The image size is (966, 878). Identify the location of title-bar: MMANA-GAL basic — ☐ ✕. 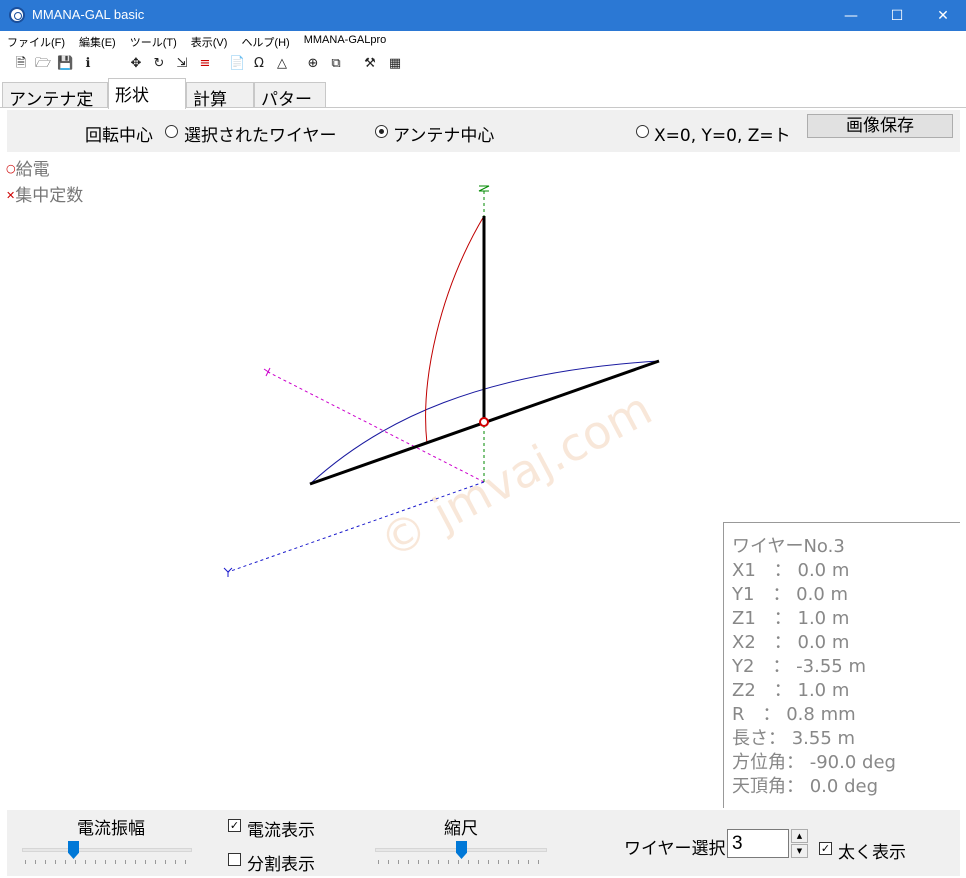
(483, 15).